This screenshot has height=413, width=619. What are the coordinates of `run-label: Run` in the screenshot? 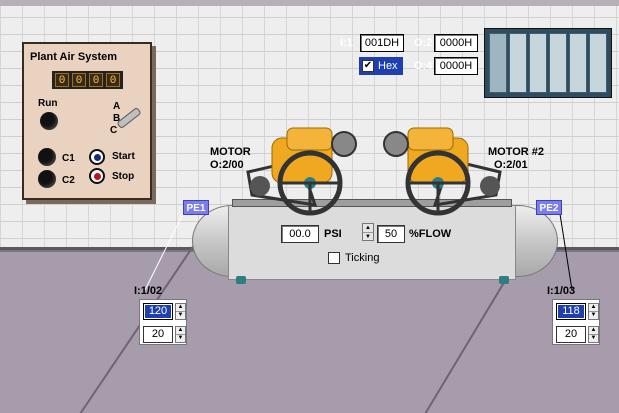 It's located at (48, 103).